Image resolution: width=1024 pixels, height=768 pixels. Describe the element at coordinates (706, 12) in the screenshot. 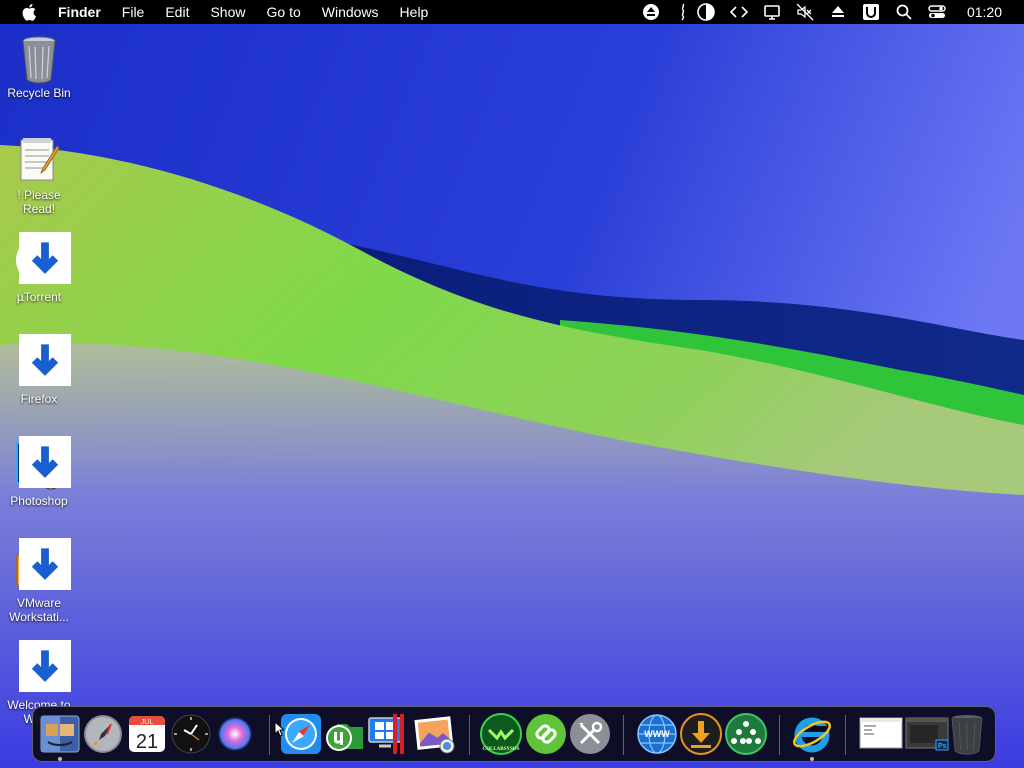

I see `contrast-icon` at that location.